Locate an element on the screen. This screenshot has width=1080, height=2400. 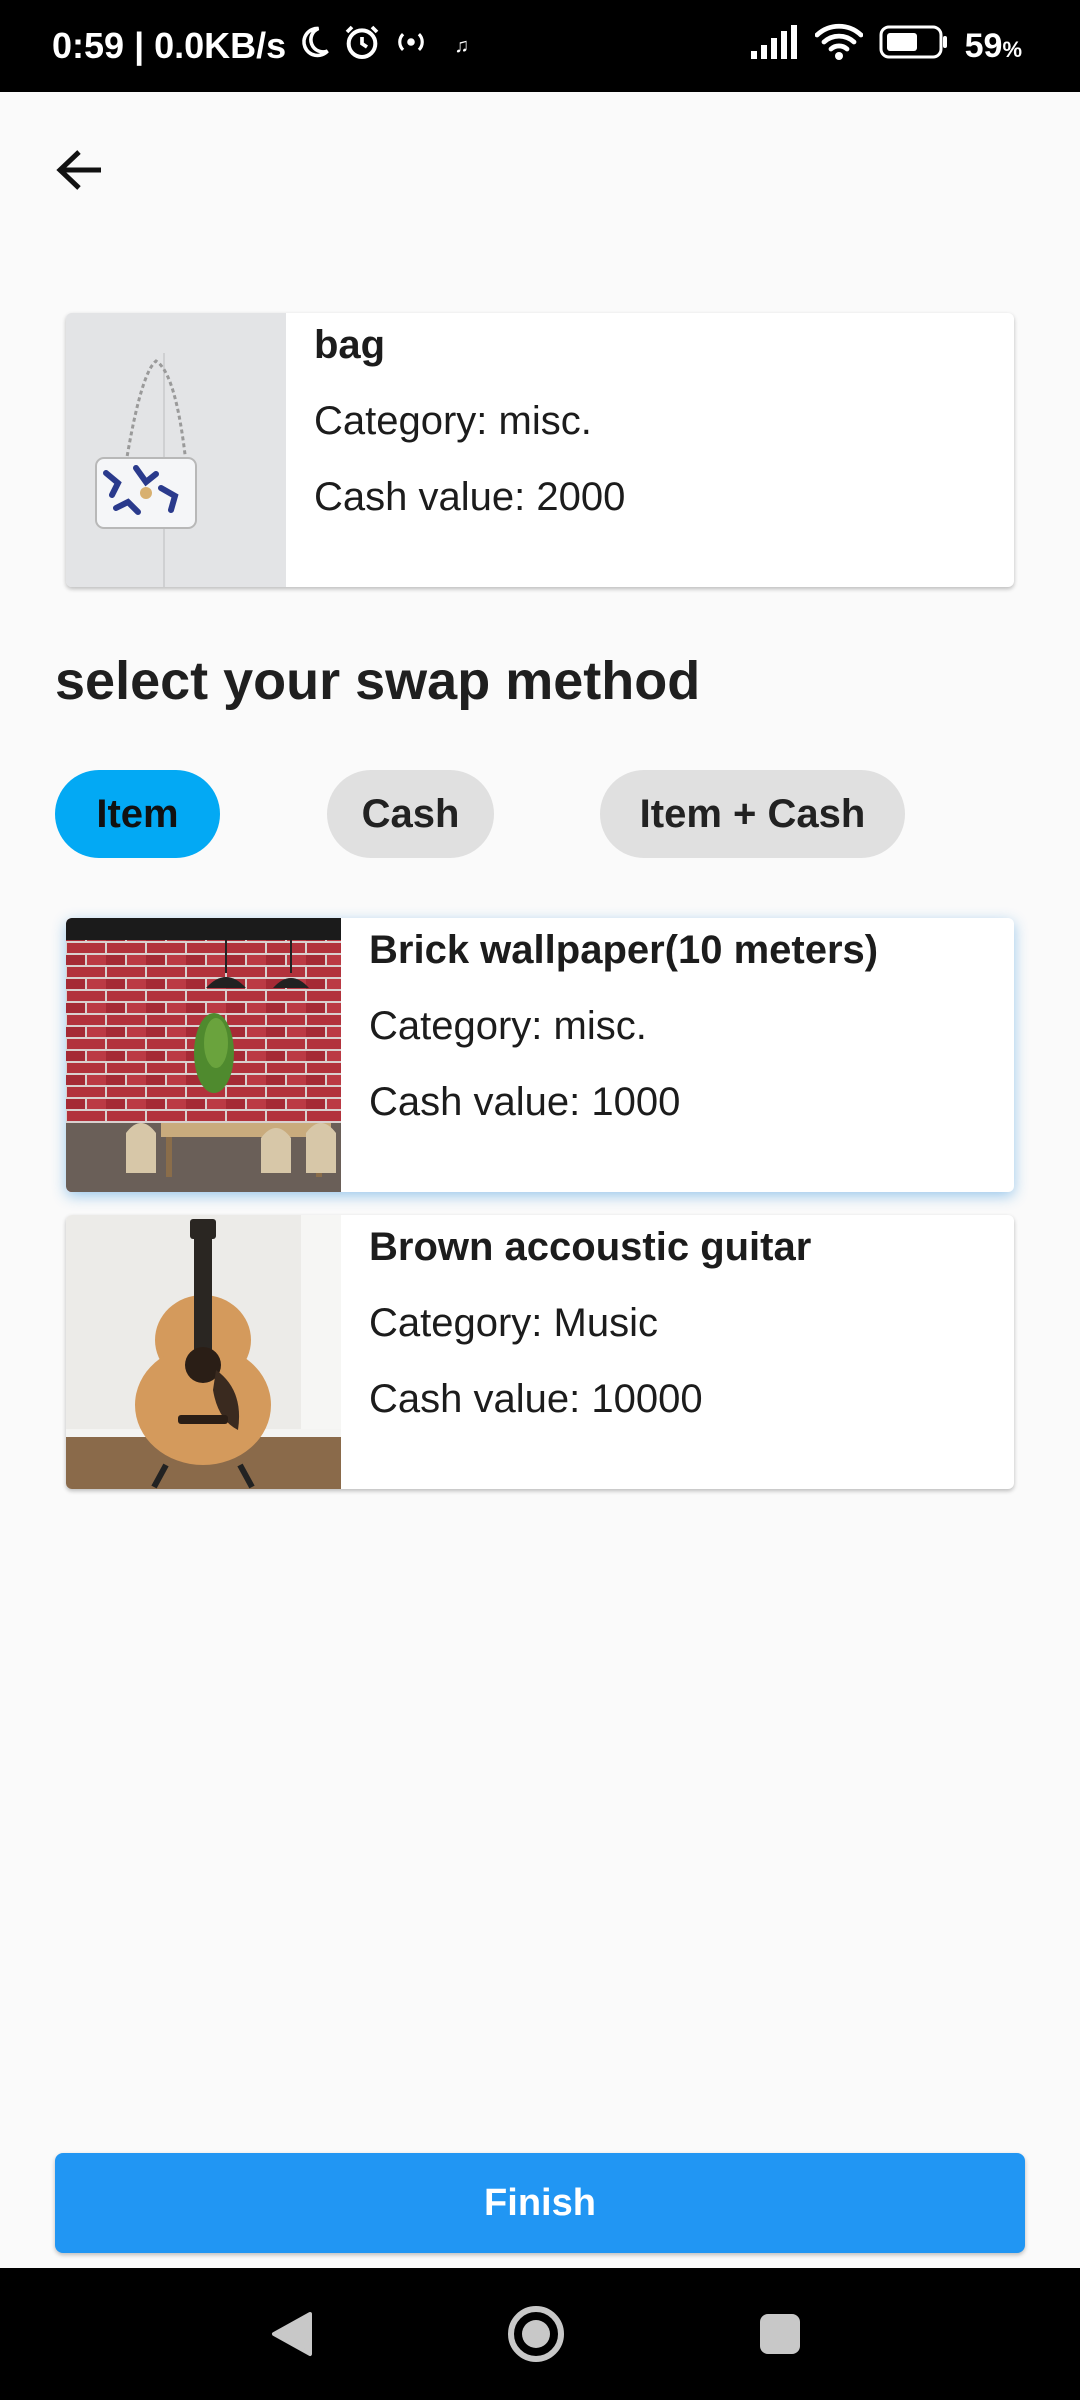
nav-recents-button is located at coordinates (780, 2334).